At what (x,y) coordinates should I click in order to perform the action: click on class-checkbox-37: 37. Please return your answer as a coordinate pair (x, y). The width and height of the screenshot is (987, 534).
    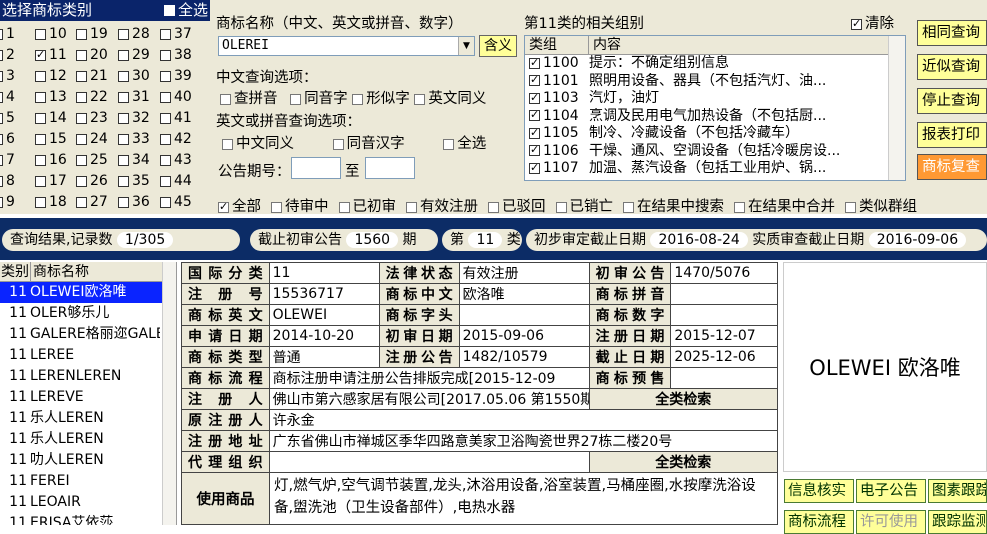
    Looking at the image, I should click on (176, 34).